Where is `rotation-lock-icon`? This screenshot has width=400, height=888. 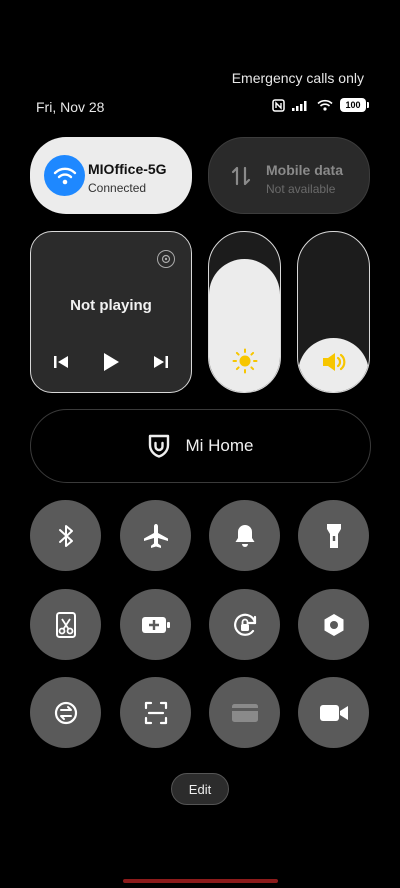 rotation-lock-icon is located at coordinates (244, 624).